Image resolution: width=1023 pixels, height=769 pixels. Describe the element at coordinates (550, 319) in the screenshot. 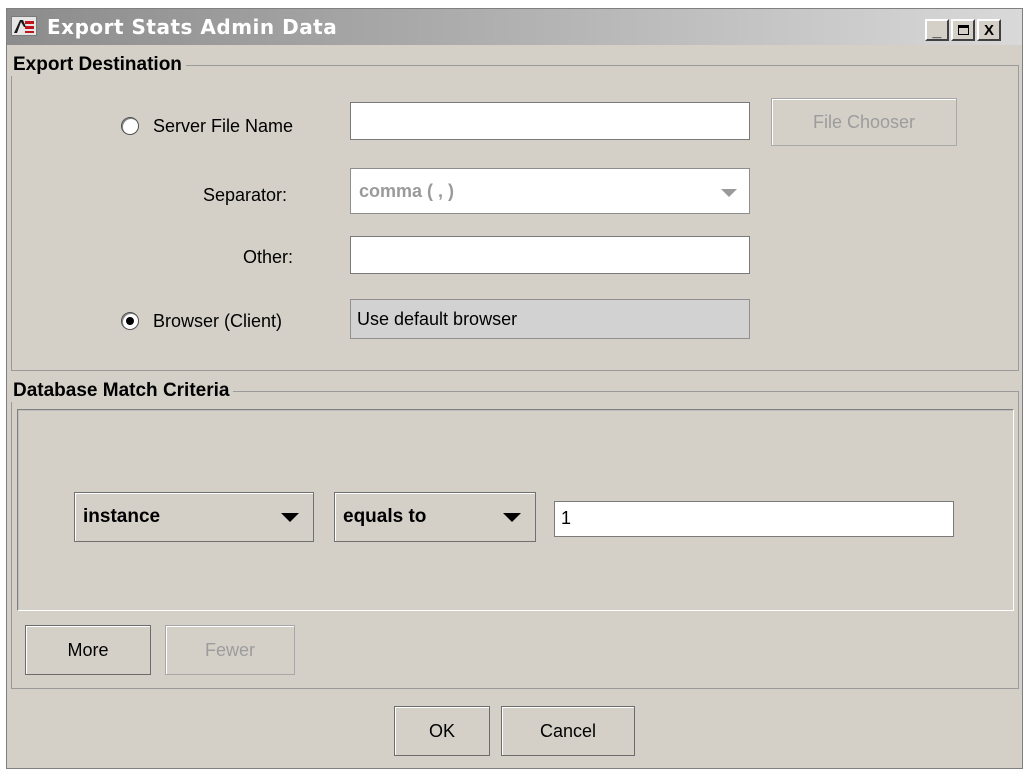

I see `browser-field: Use default browser` at that location.